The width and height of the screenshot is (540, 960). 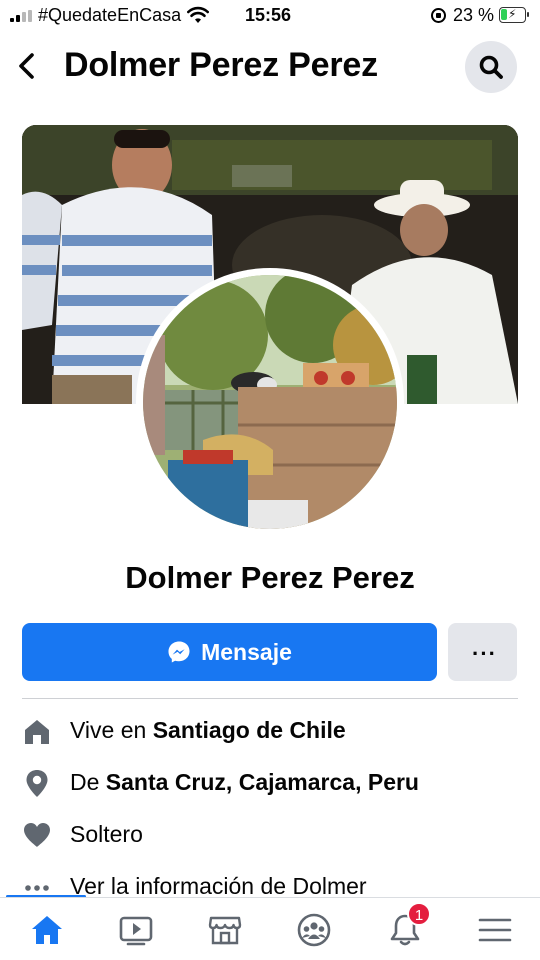 I want to click on nav-home, so click(x=47, y=930).